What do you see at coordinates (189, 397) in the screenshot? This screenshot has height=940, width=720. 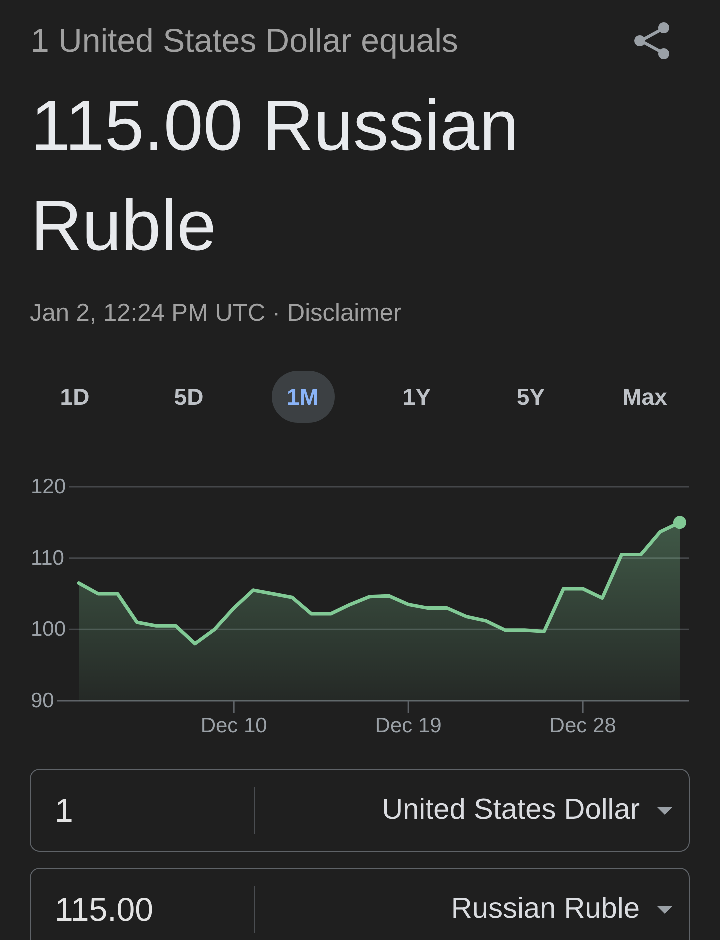 I see `range-tab: 5D` at bounding box center [189, 397].